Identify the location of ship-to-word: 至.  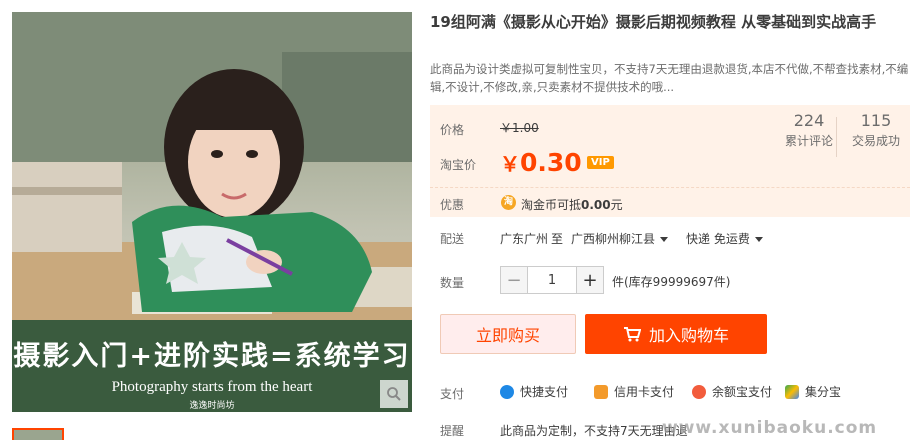
(557, 239).